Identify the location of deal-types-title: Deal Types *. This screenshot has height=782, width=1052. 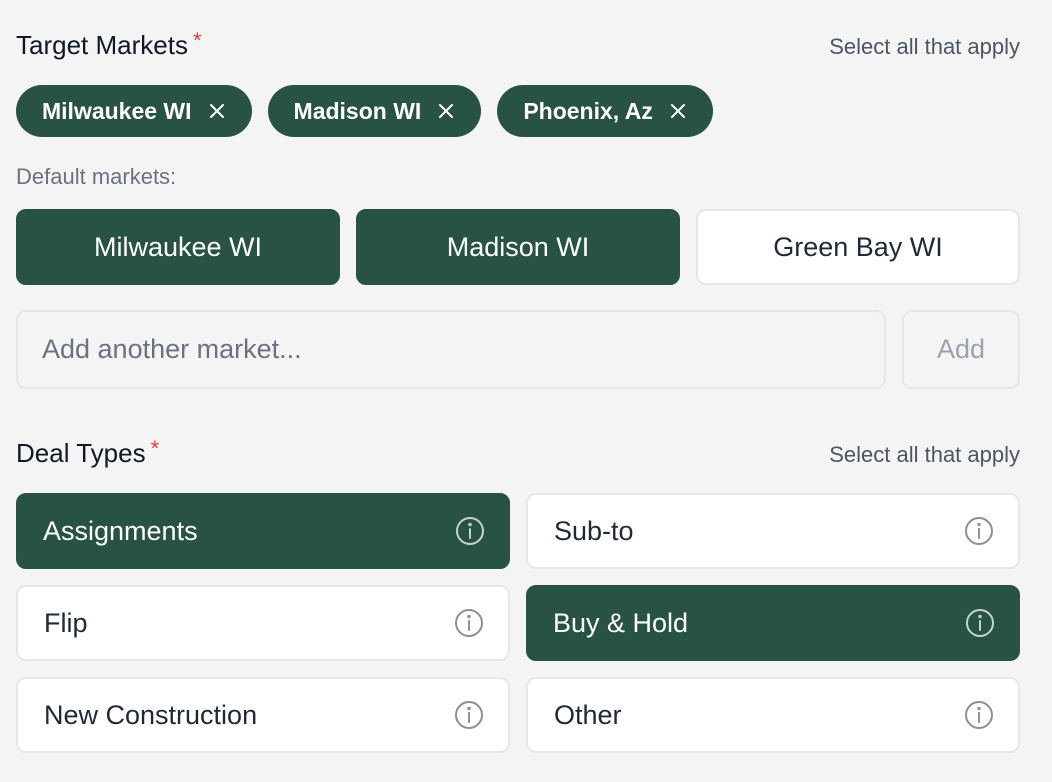
(88, 452).